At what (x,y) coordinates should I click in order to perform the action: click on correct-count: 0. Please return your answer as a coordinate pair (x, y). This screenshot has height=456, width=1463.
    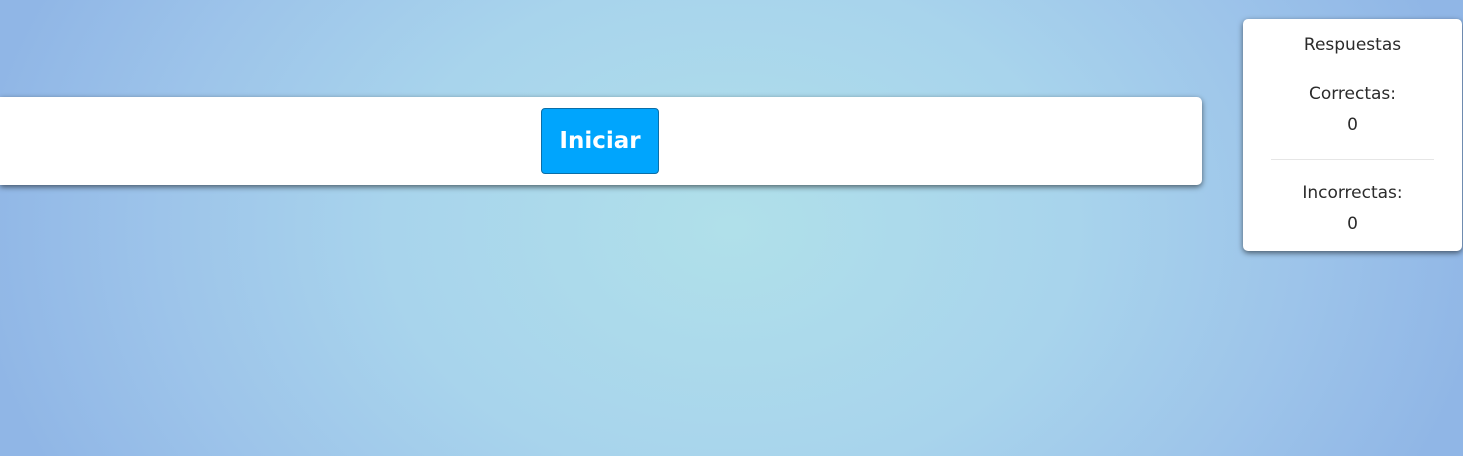
    Looking at the image, I should click on (1352, 125).